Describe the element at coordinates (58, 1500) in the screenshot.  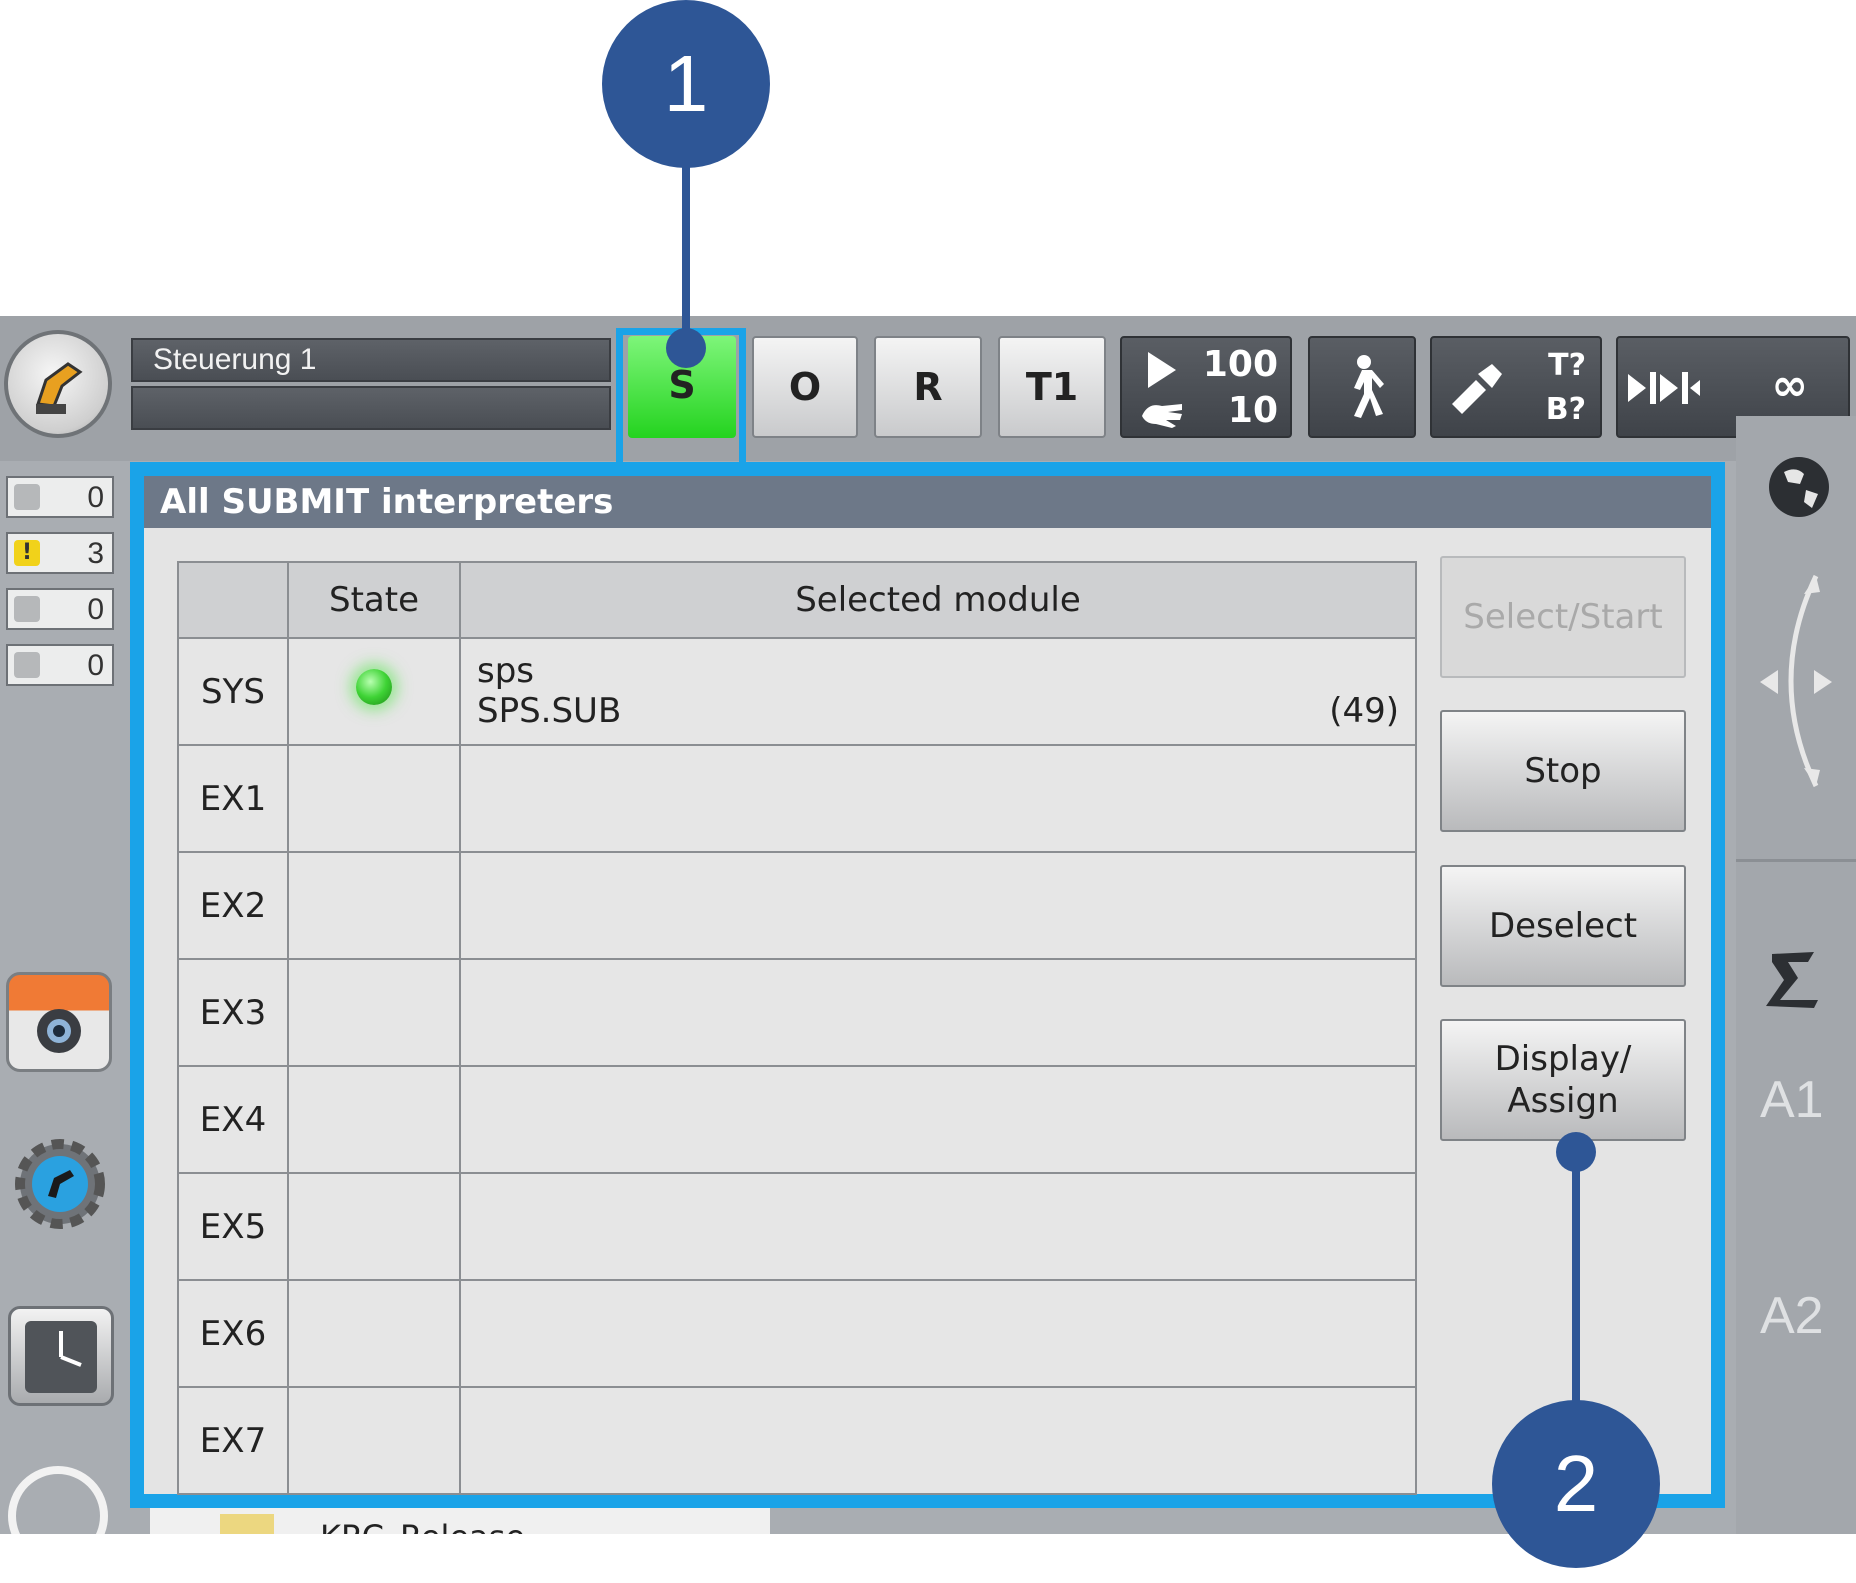
I see `user-icon` at that location.